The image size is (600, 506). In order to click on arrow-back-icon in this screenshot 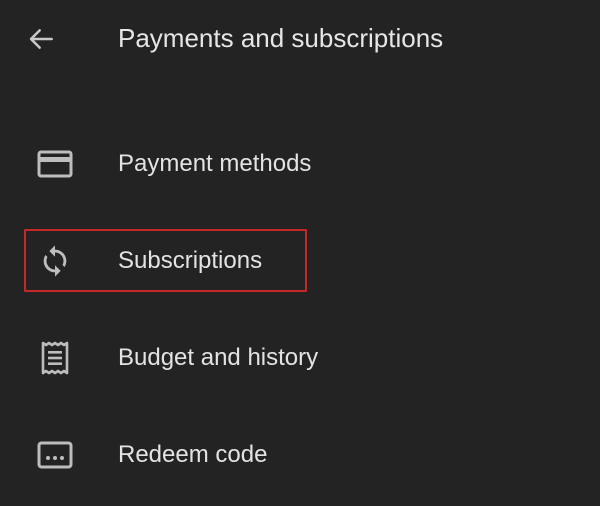, I will do `click(41, 39)`.